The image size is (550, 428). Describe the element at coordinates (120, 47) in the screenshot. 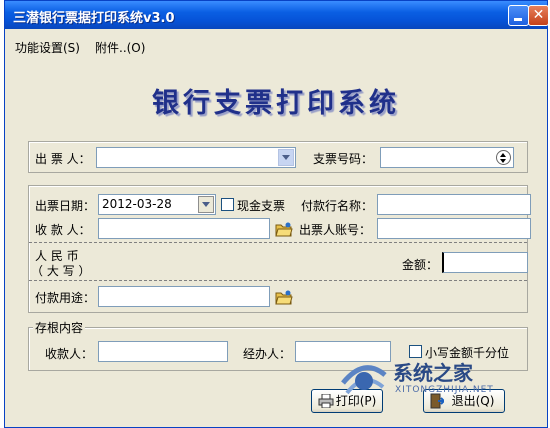

I see `menu-attachments: 附件..(O)` at that location.